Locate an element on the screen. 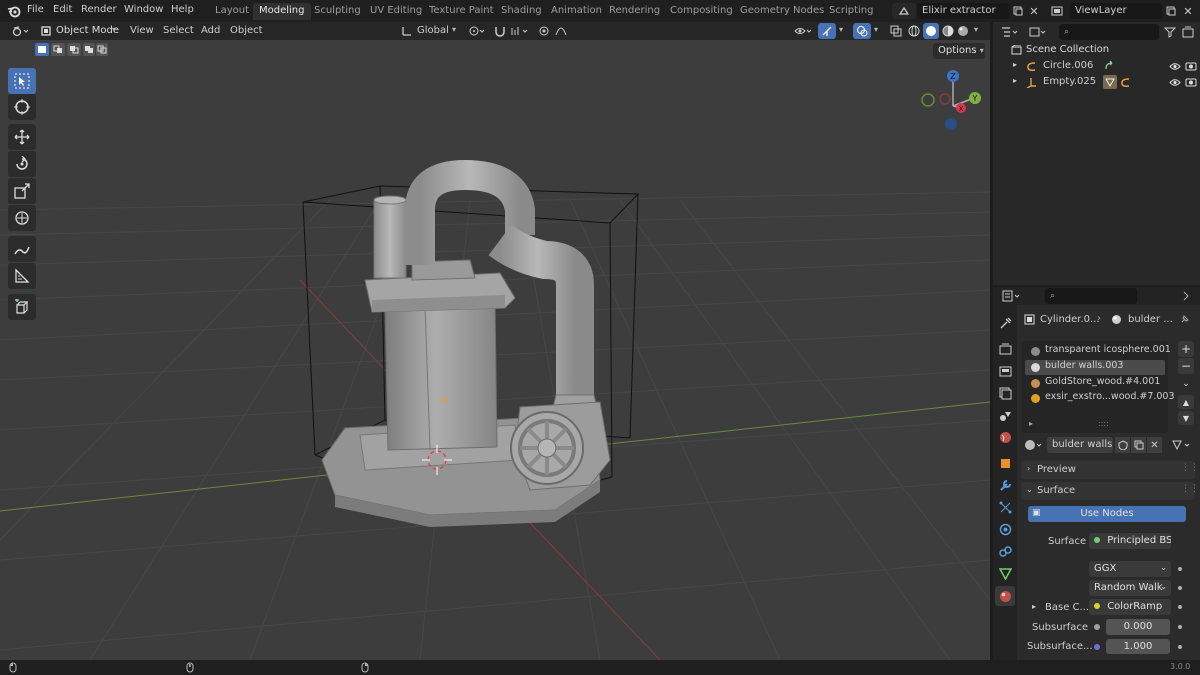 The image size is (1200, 675). remove-slot-button: − is located at coordinates (1186, 366).